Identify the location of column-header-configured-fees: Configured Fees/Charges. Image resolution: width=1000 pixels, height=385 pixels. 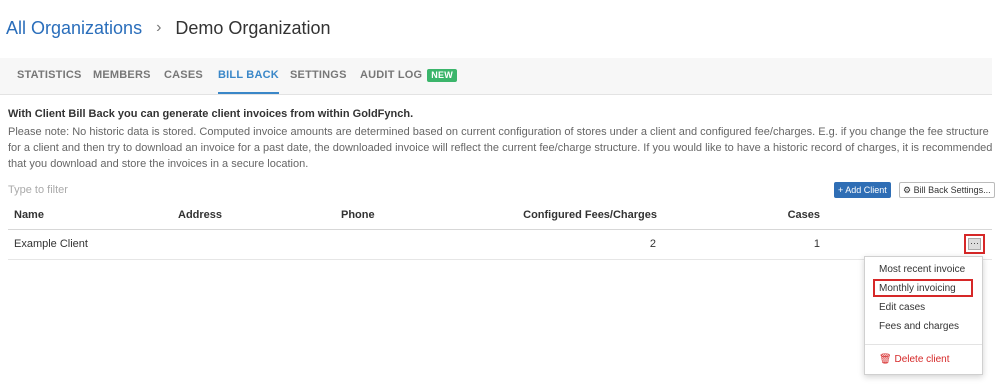
(573, 215).